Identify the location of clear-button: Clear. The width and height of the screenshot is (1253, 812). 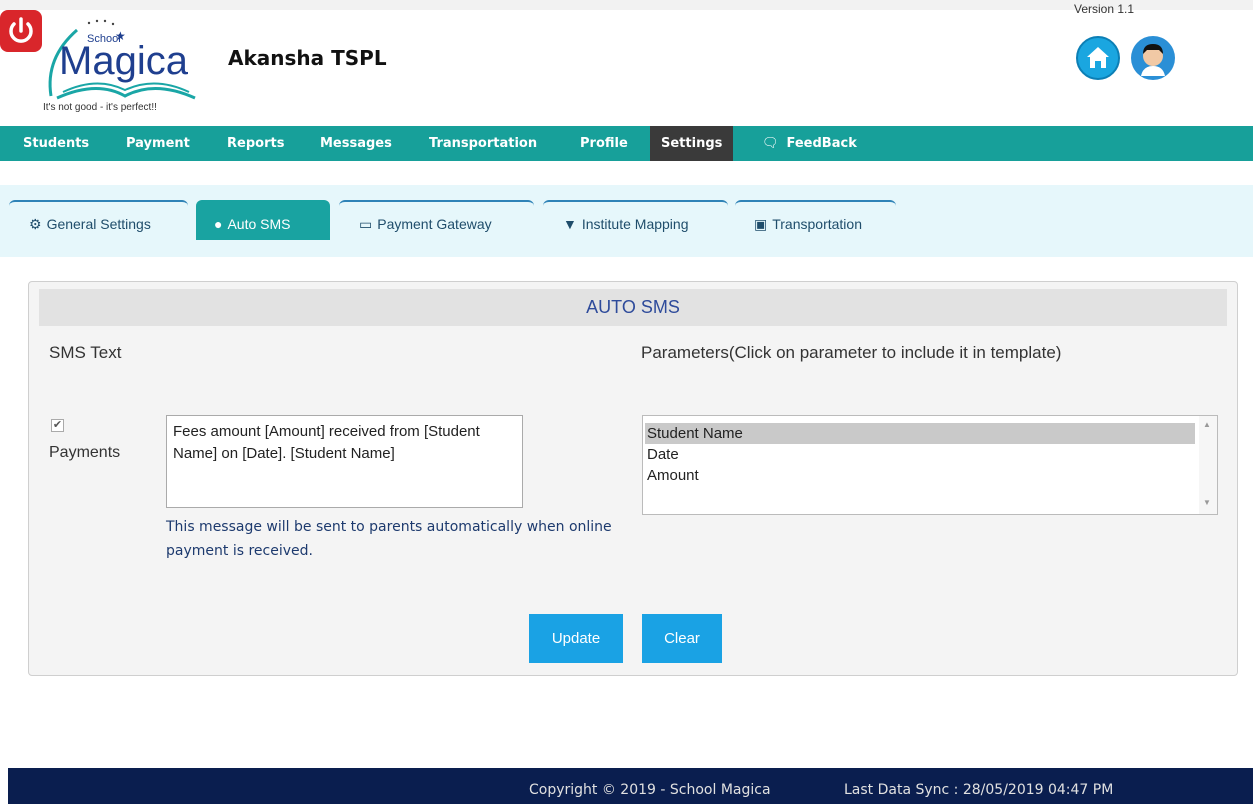
(682, 638).